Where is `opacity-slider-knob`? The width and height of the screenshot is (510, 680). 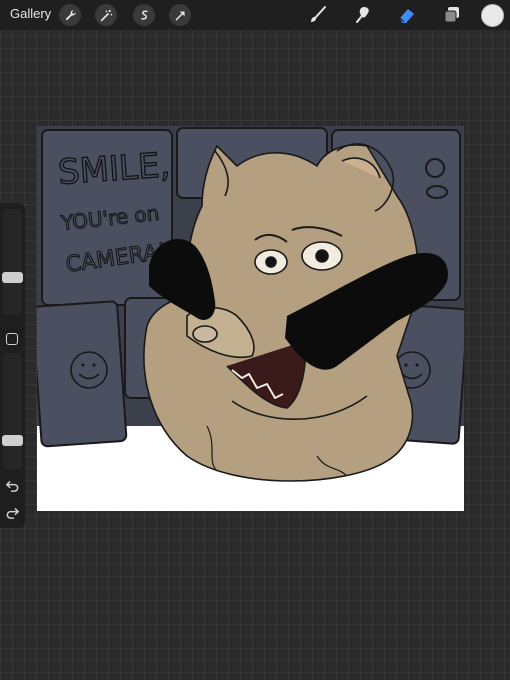 opacity-slider-knob is located at coordinates (12, 440).